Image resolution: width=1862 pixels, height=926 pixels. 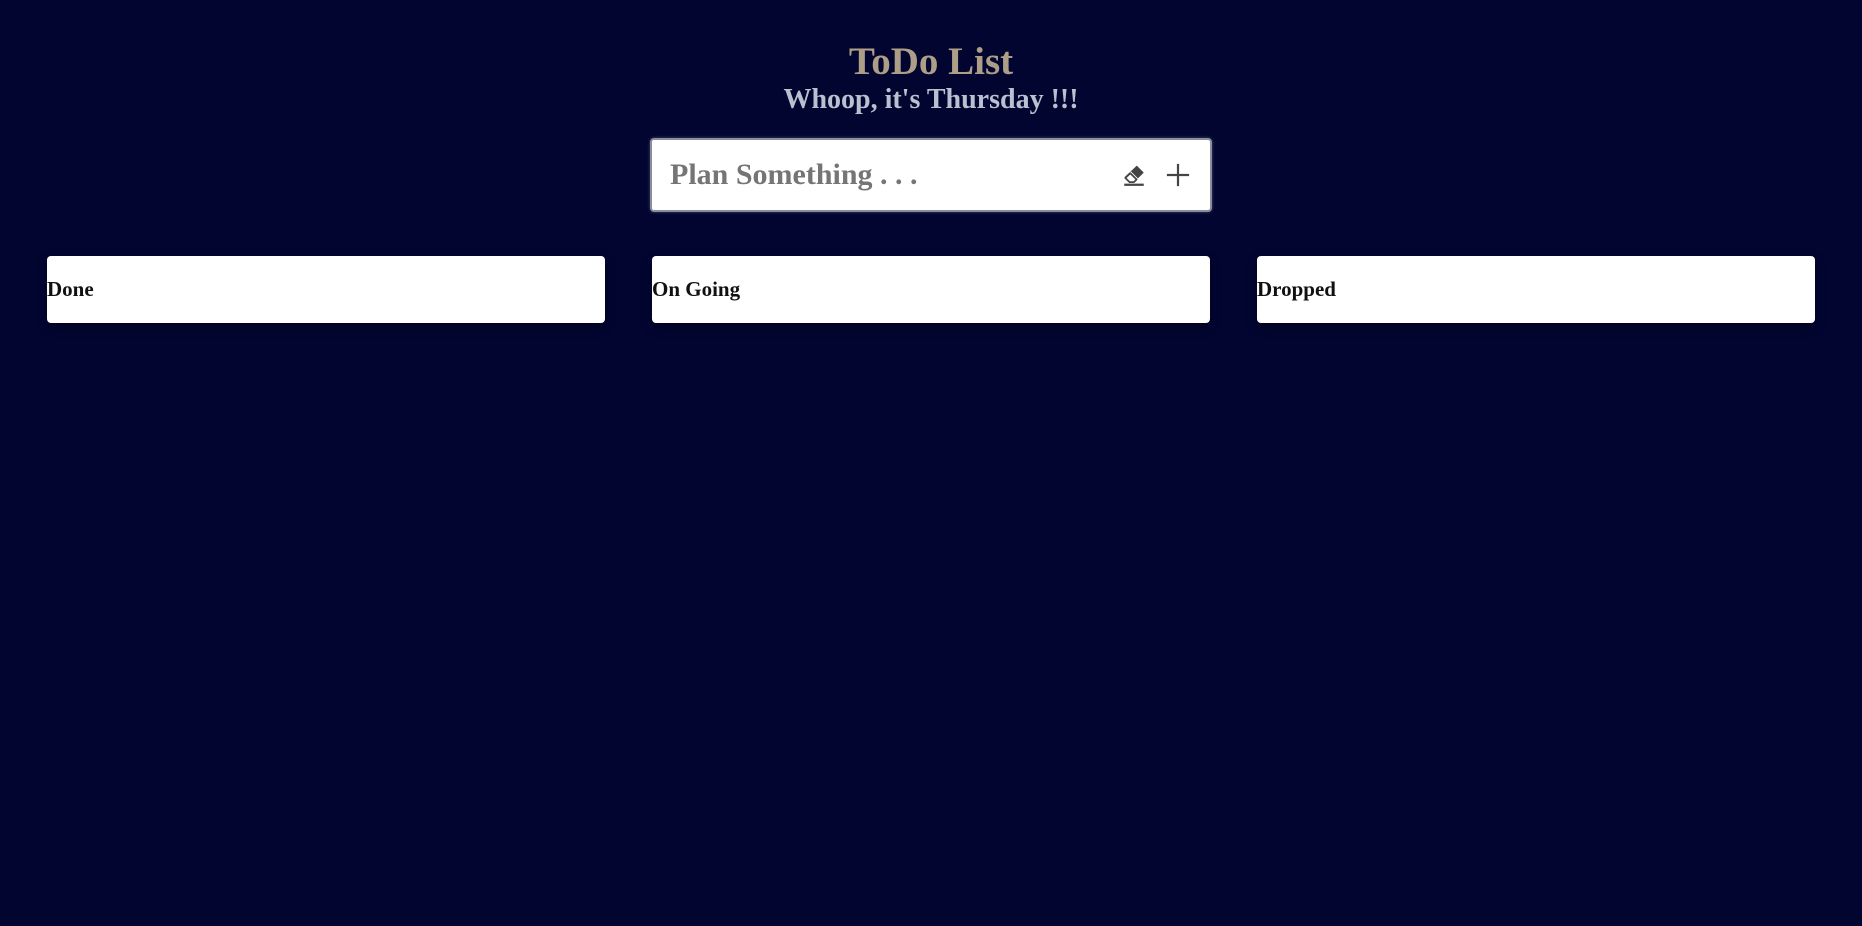 What do you see at coordinates (1536, 289) in the screenshot?
I see `column-dropped: Dropped` at bounding box center [1536, 289].